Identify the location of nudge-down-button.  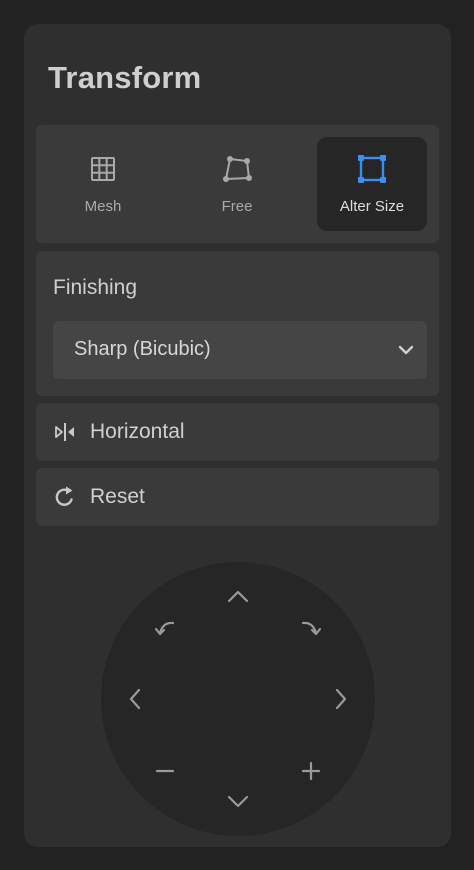
(238, 801).